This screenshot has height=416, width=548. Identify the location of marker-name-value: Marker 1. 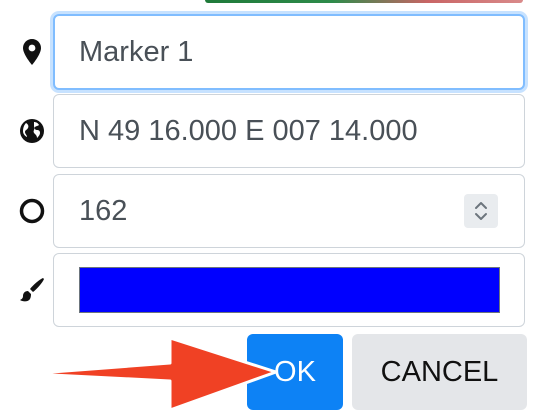
(136, 51).